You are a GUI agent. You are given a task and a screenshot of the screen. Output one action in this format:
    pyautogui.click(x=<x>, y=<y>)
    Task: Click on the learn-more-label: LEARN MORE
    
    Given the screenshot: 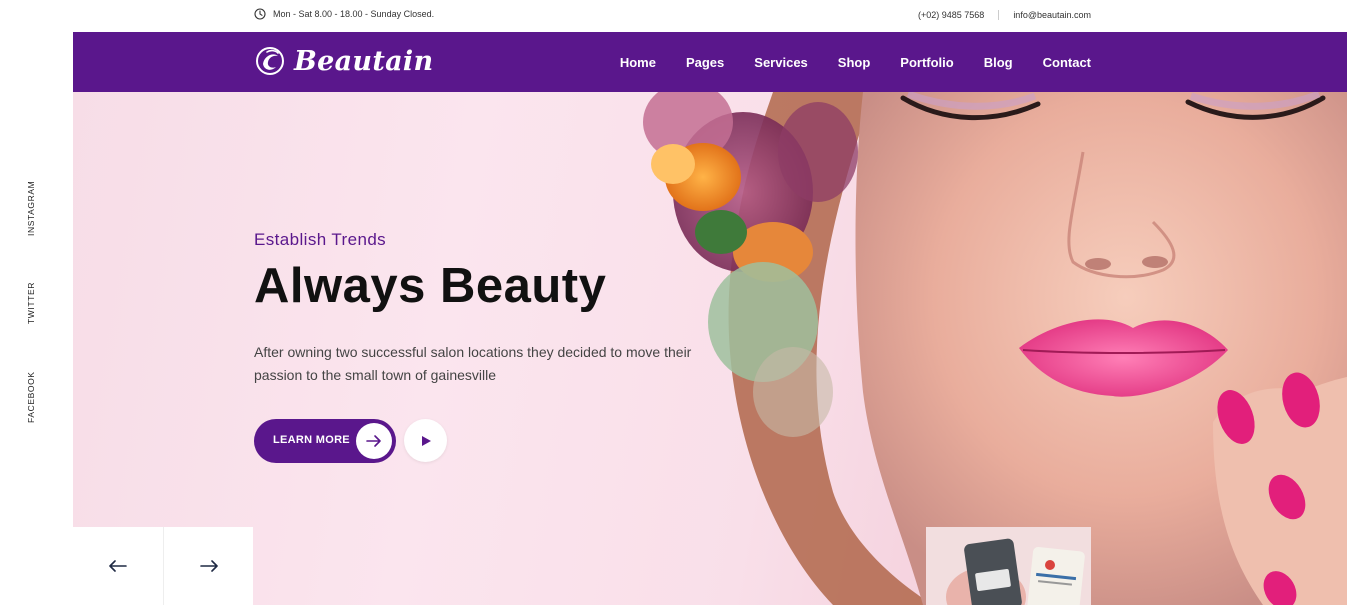 What is the action you would take?
    pyautogui.click(x=311, y=440)
    